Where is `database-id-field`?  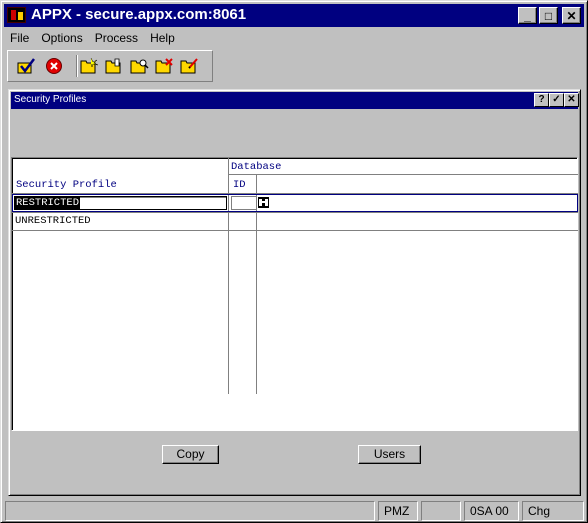 database-id-field is located at coordinates (244, 203).